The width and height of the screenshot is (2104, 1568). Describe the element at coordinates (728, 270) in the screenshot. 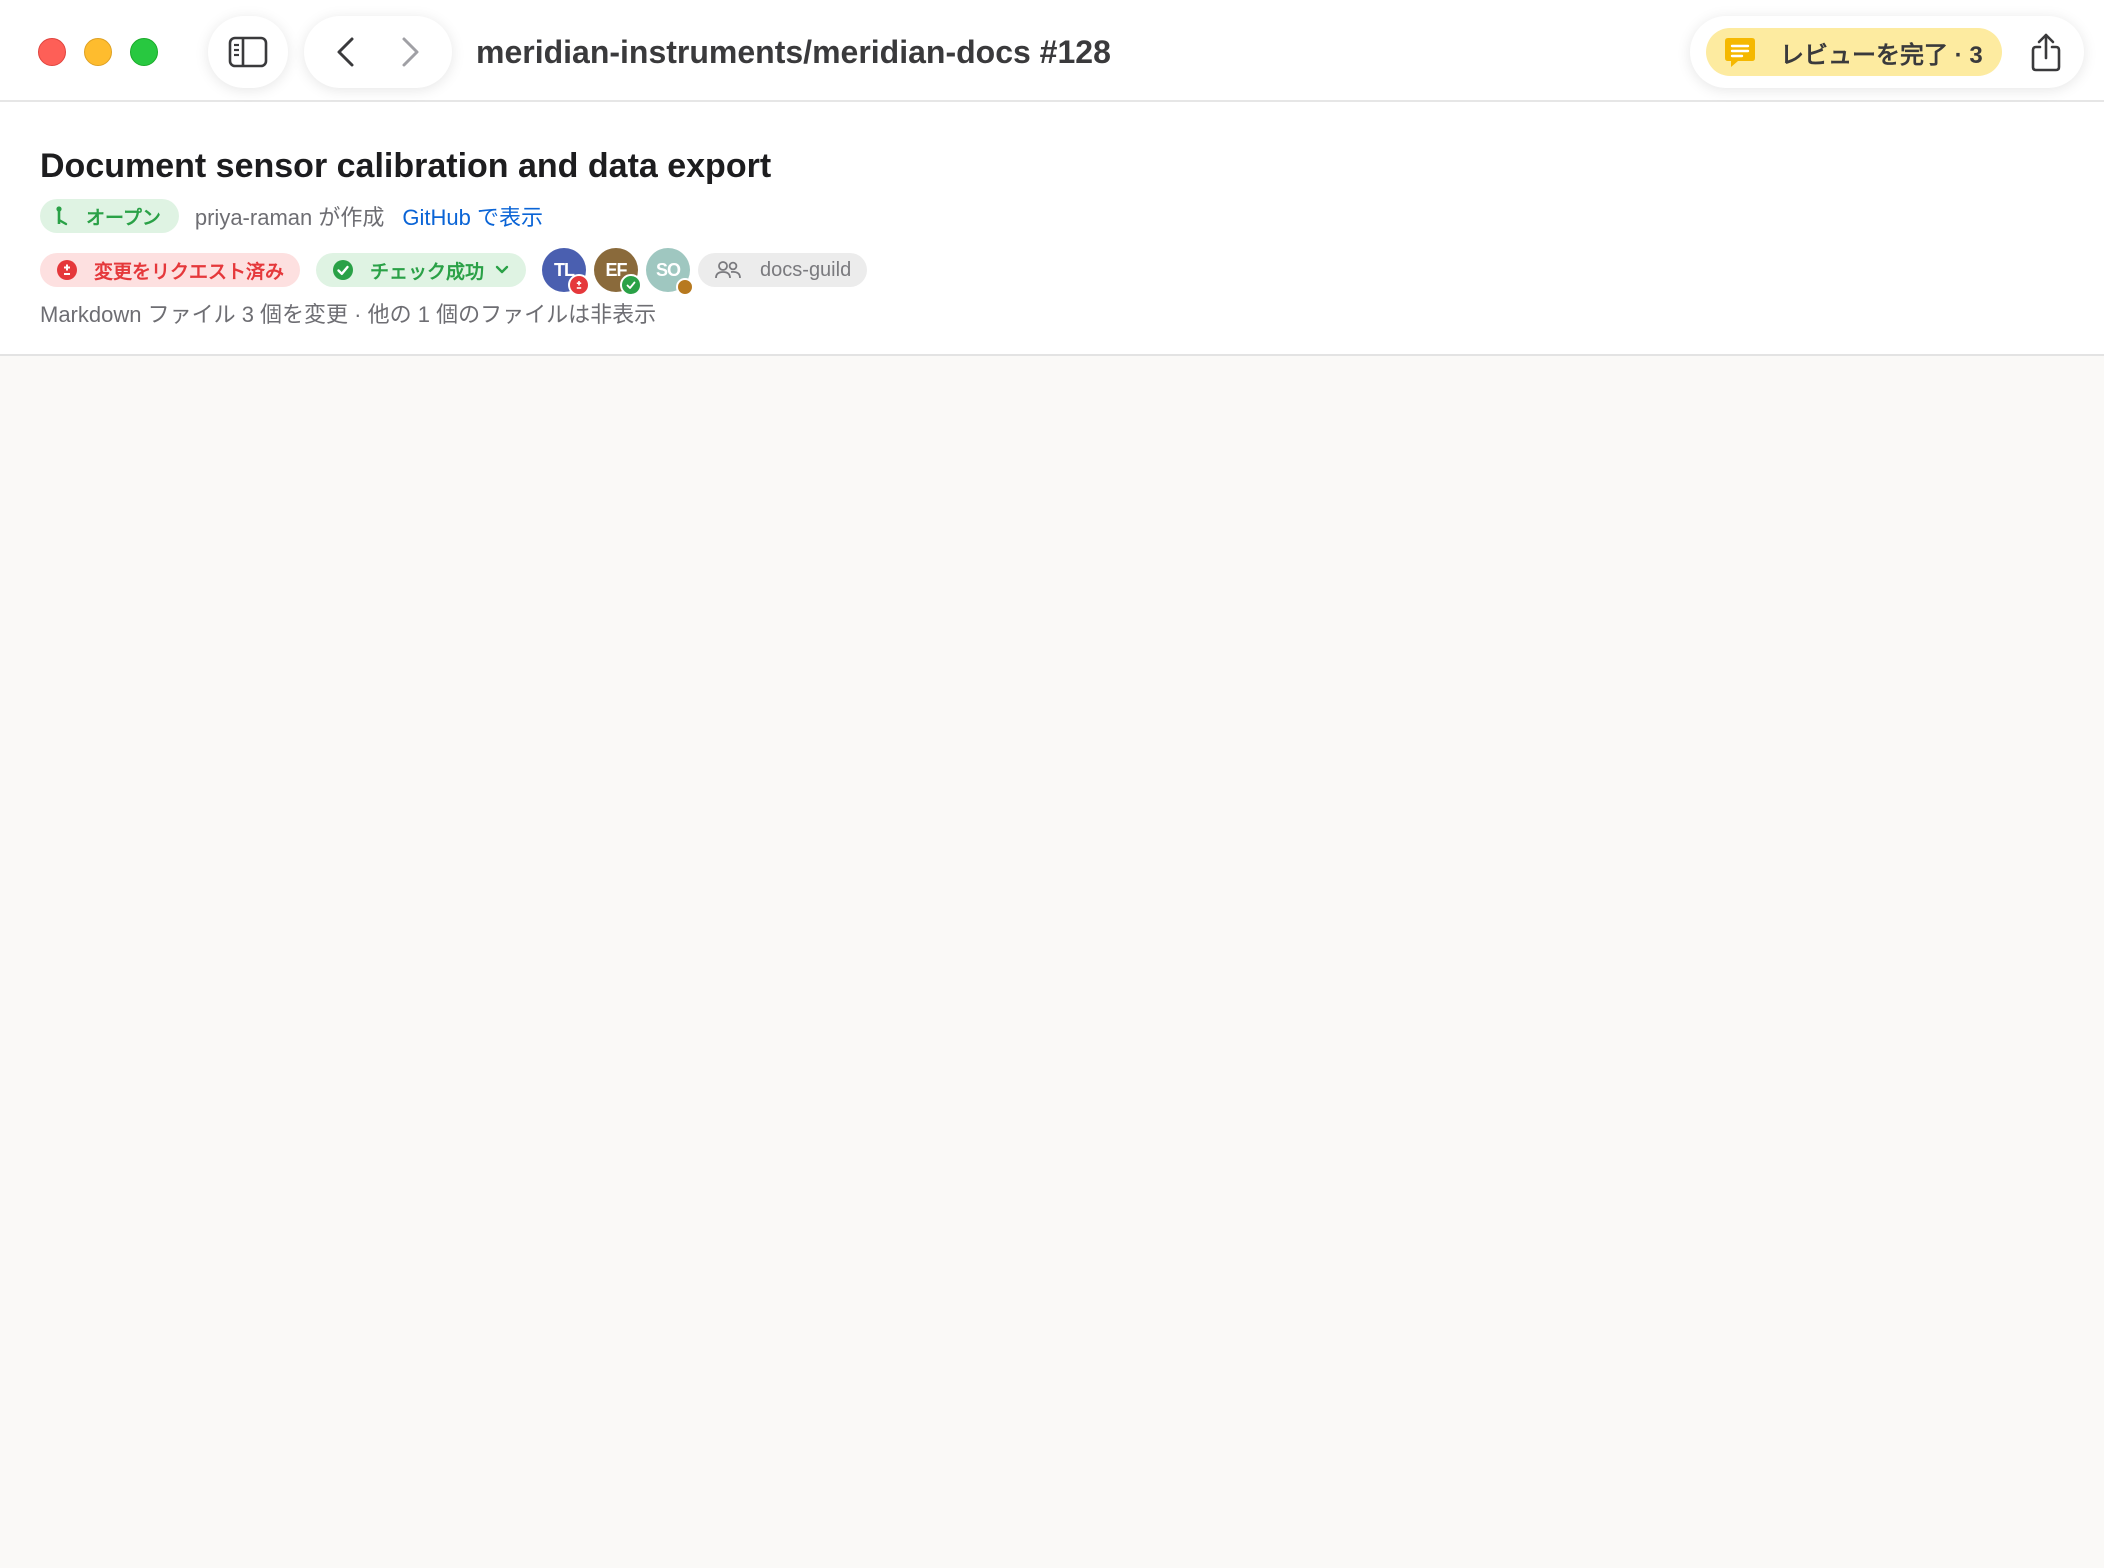

I see `people-icon` at that location.